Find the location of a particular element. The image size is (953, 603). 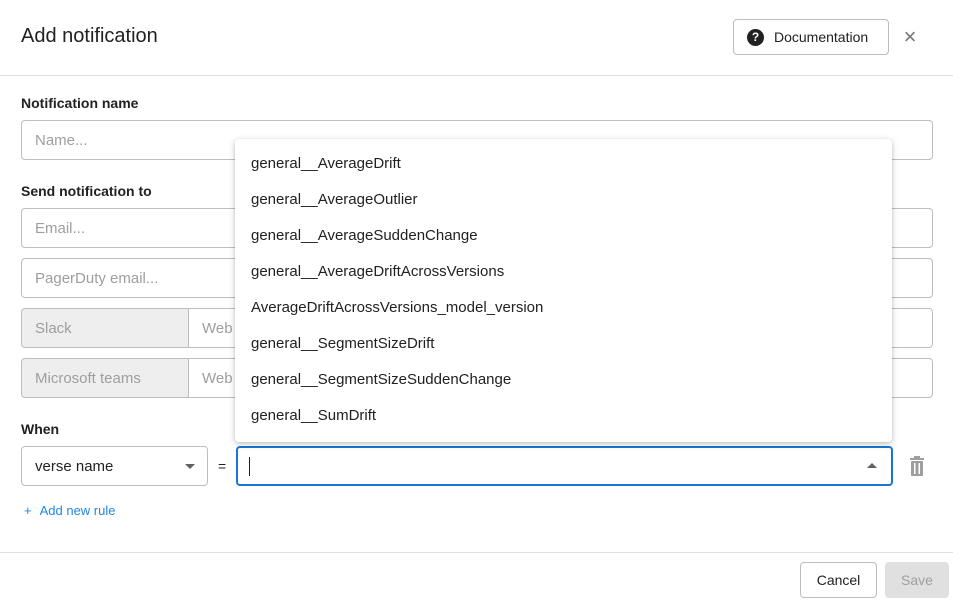

save-button: Save is located at coordinates (917, 580).